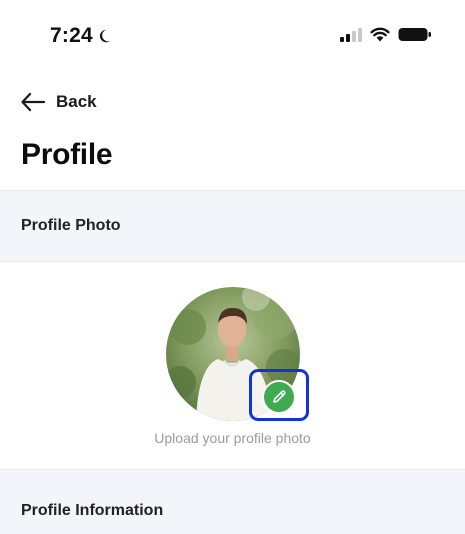 This screenshot has height=534, width=465. What do you see at coordinates (232, 226) in the screenshot?
I see `section-header-profile-photo: Profile Photo` at bounding box center [232, 226].